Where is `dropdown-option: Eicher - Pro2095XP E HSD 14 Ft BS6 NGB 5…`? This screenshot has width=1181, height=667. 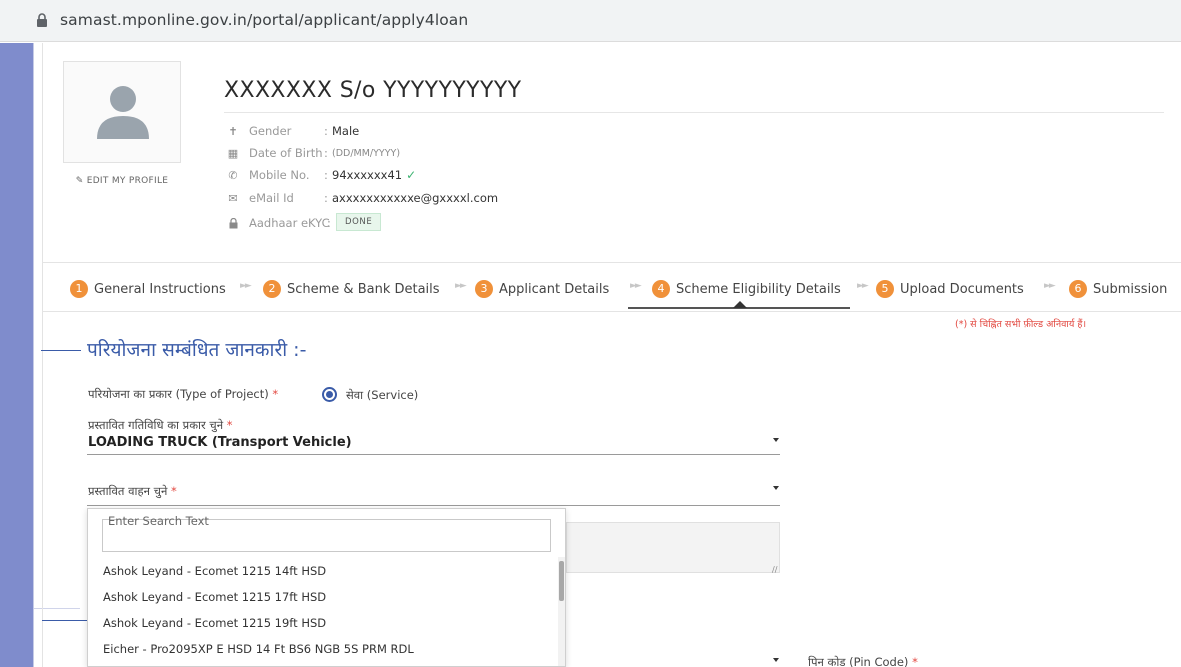
dropdown-option: Eicher - Pro2095XP E HSD 14 Ft BS6 NGB 5… is located at coordinates (258, 649).